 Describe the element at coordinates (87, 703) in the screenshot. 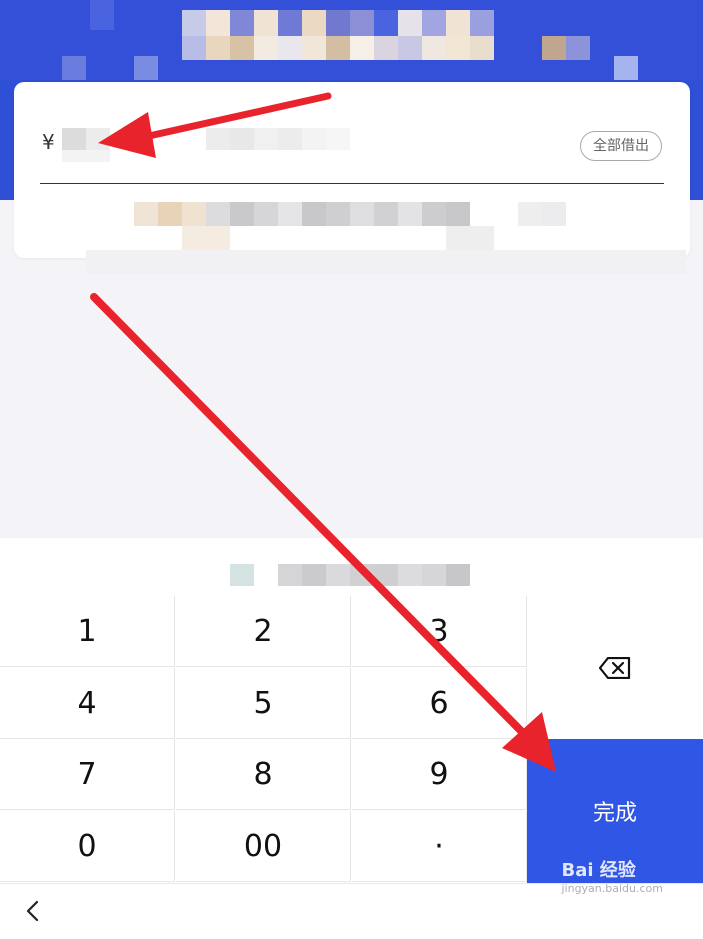

I see `key-4: 4` at that location.